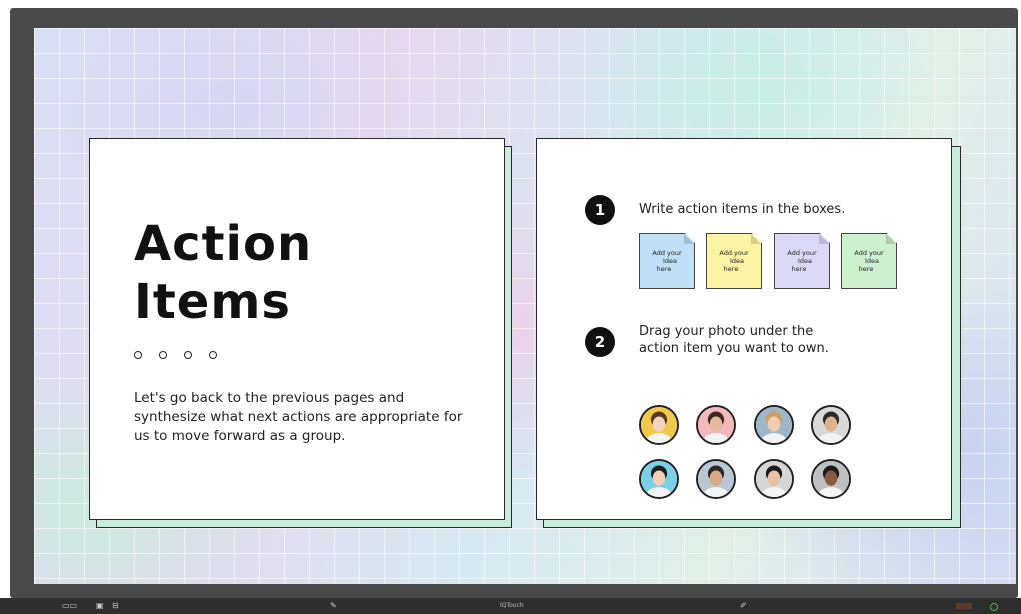  Describe the element at coordinates (600, 210) in the screenshot. I see `step-1-badge: 1` at that location.